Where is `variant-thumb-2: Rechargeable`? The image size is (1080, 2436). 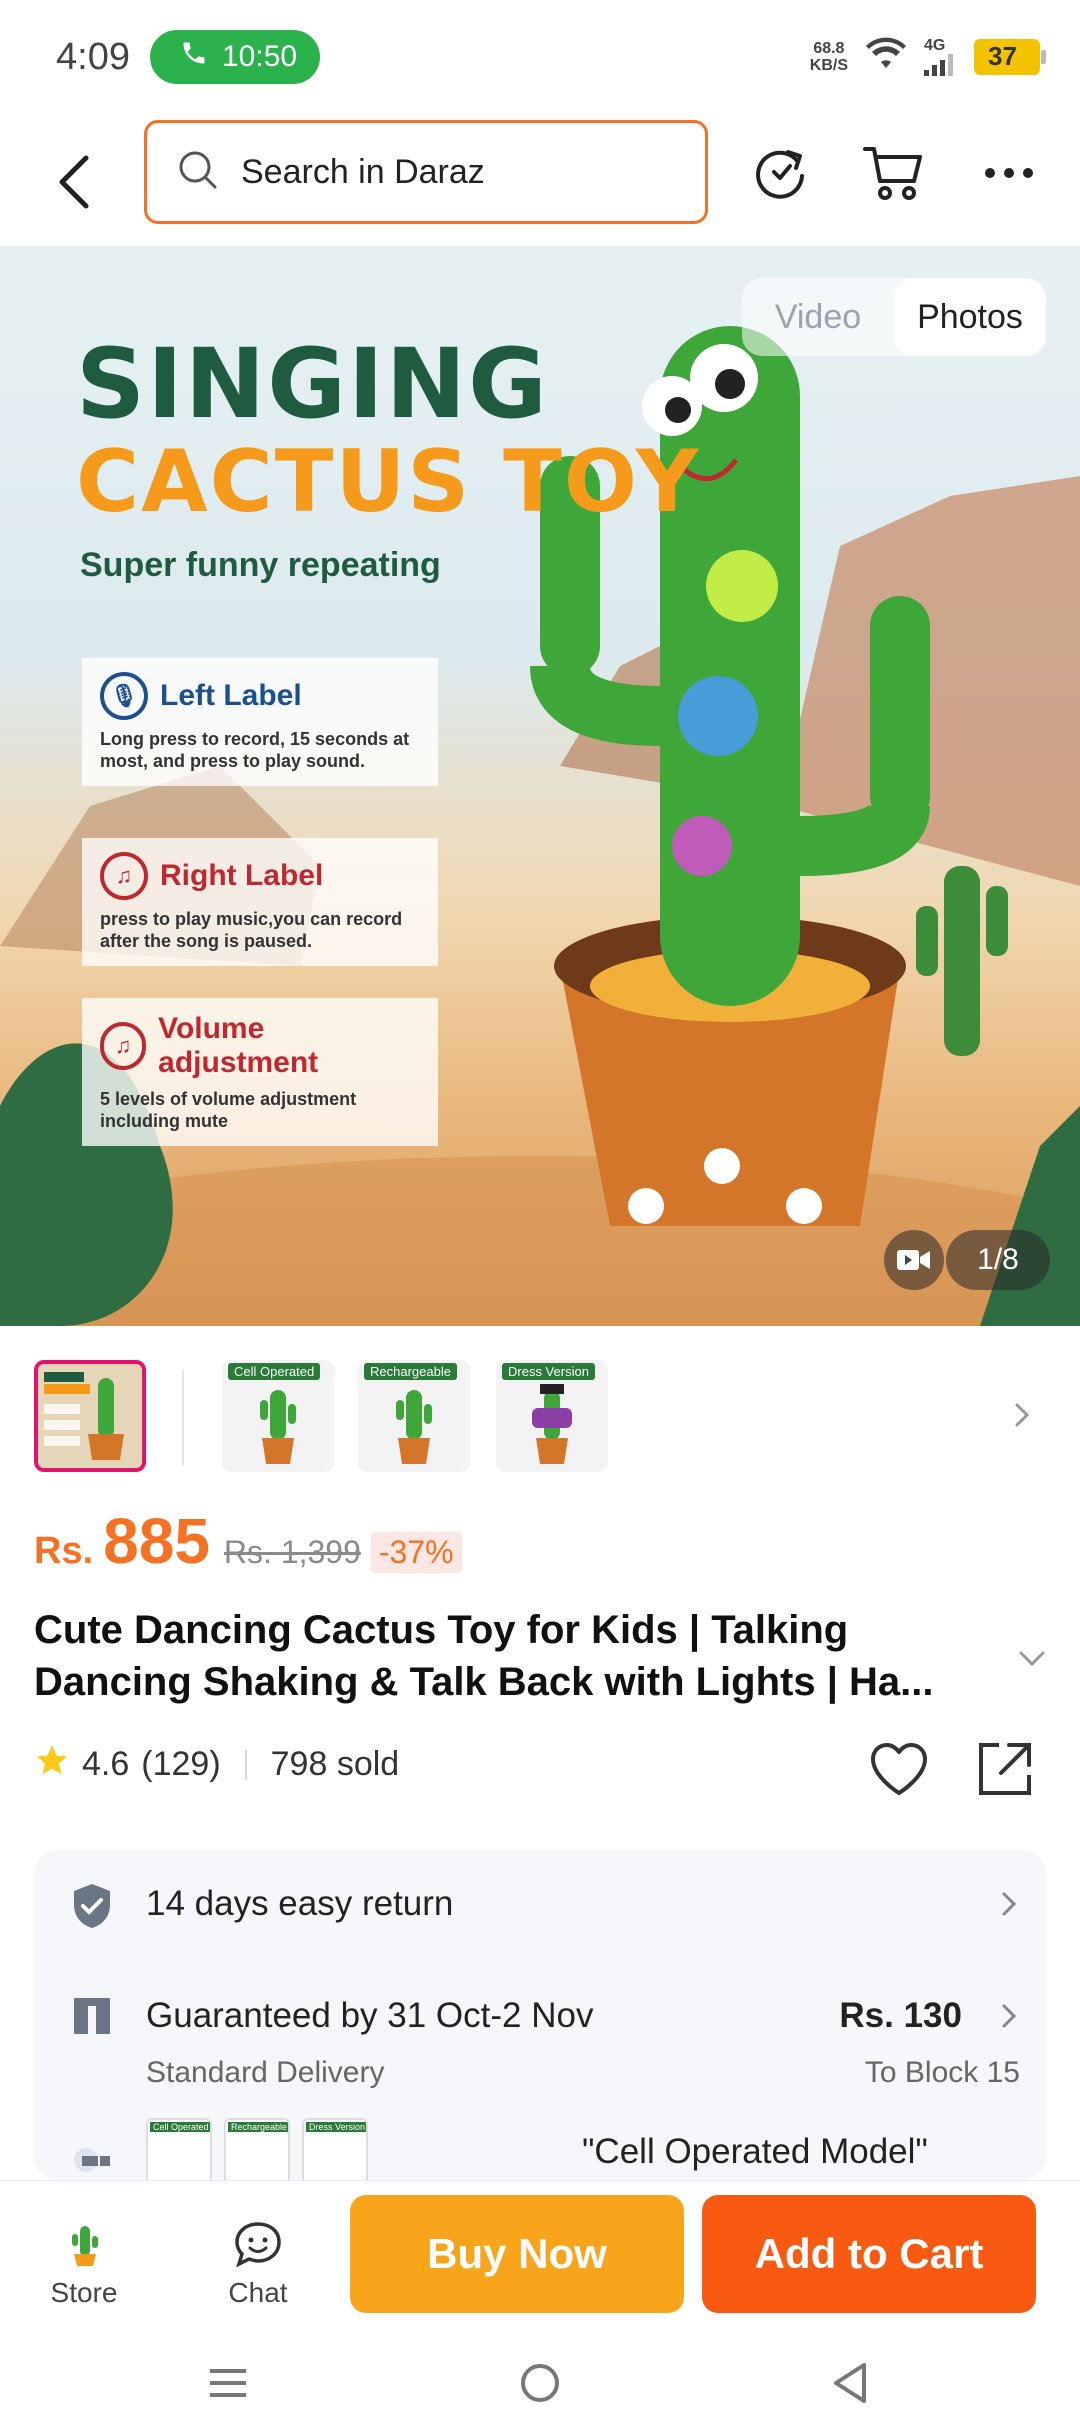 variant-thumb-2: Rechargeable is located at coordinates (257, 2149).